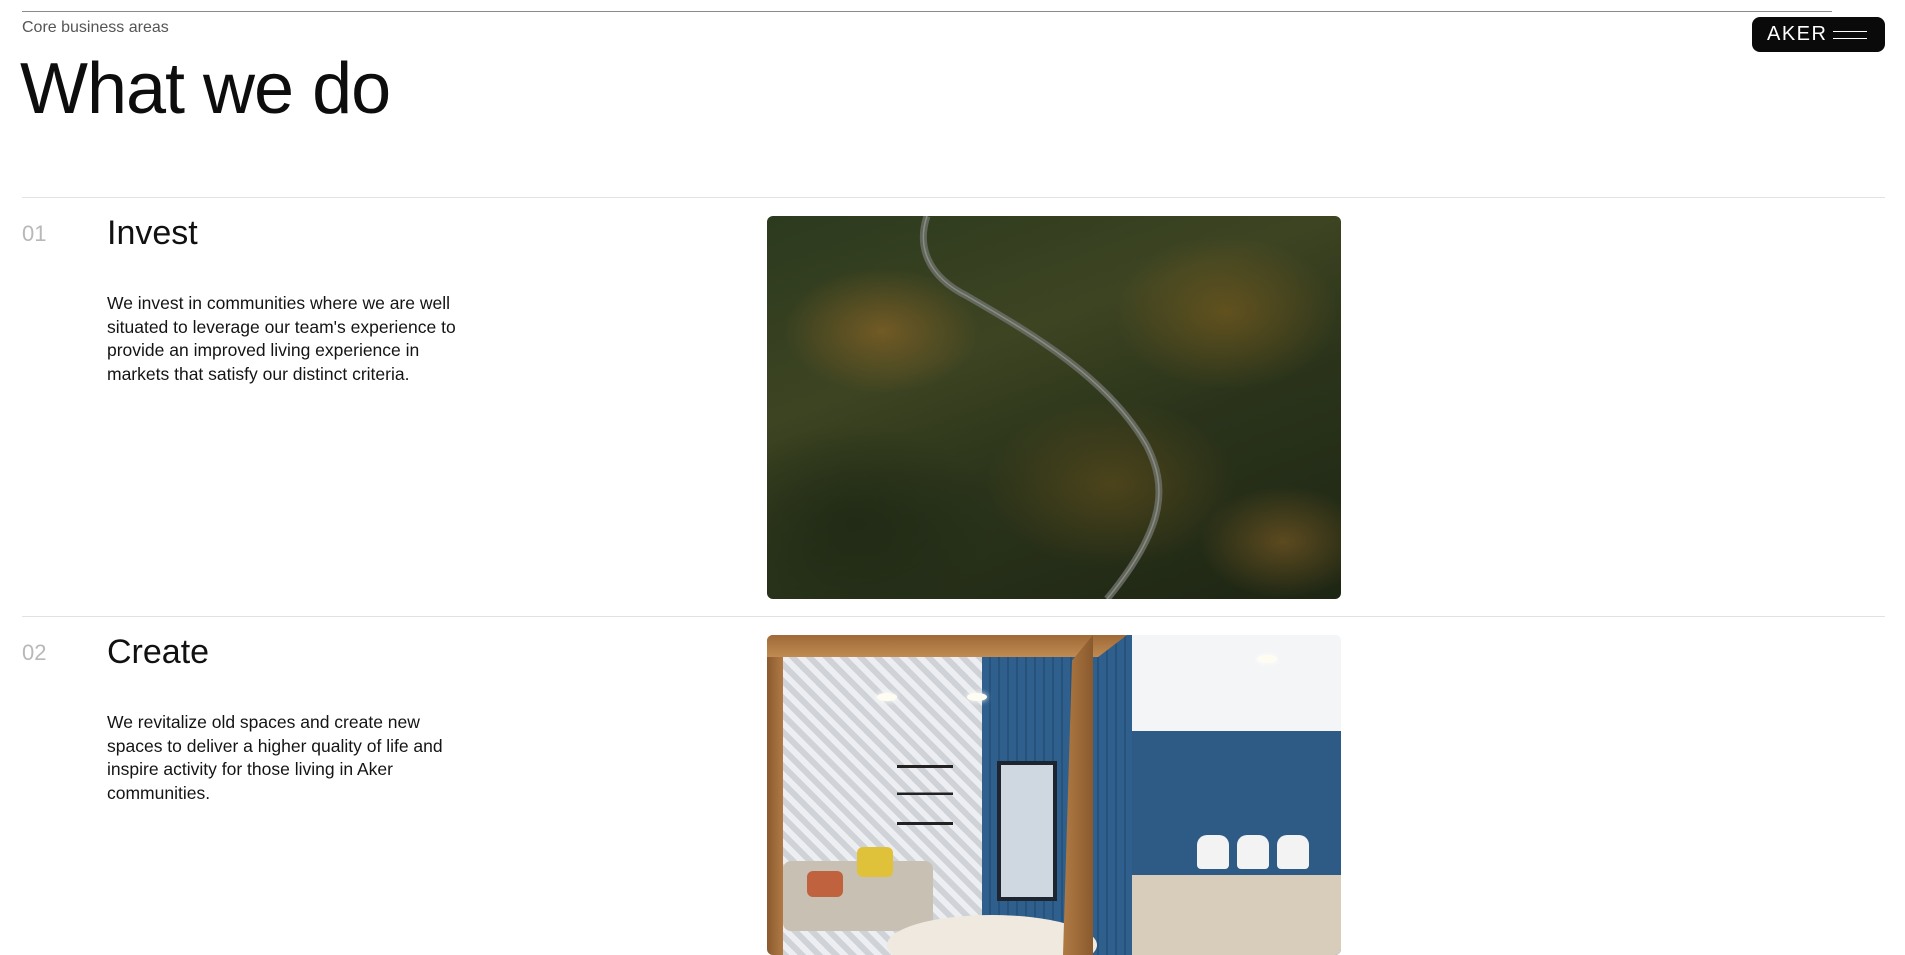 The image size is (1905, 955). I want to click on hamburger-menu-icon, so click(1850, 35).